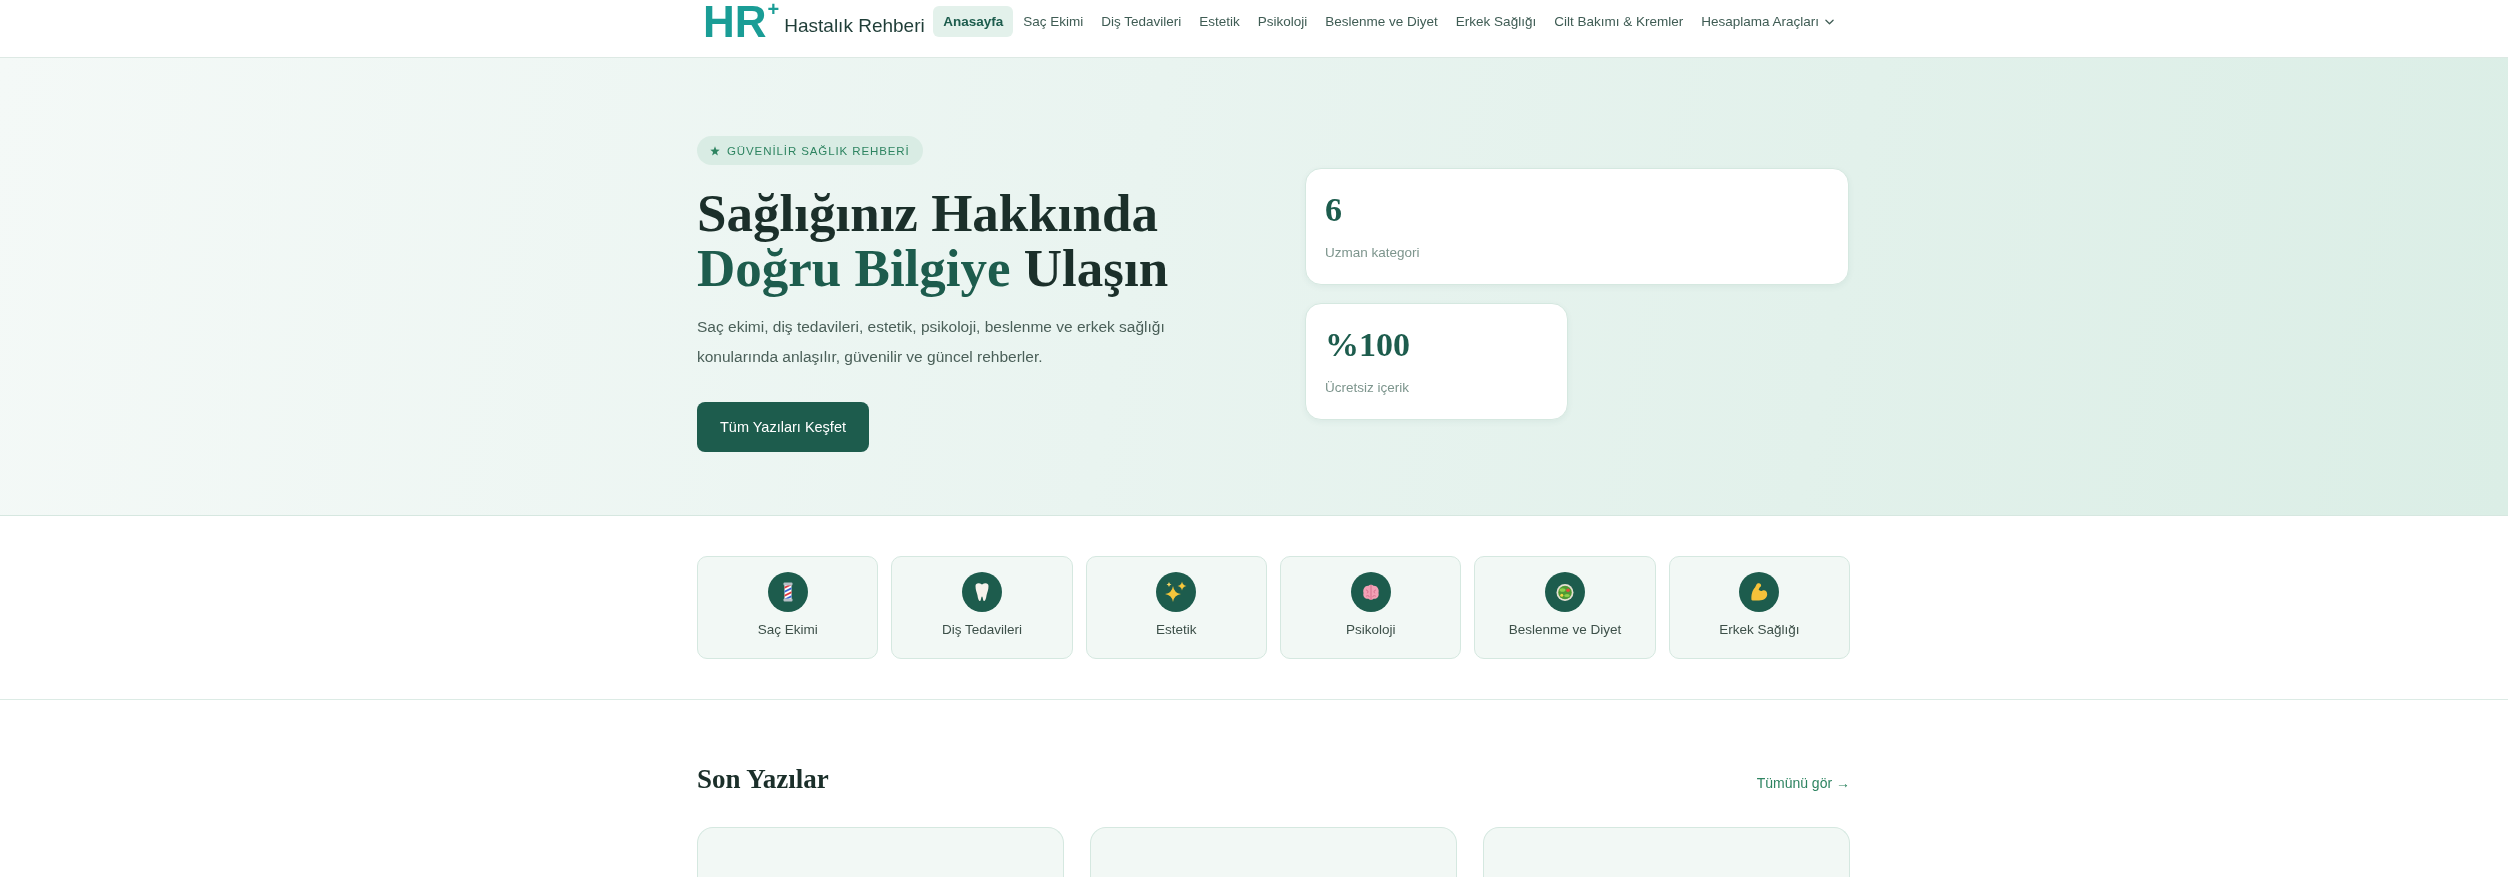  What do you see at coordinates (1370, 592) in the screenshot?
I see `brain-icon` at bounding box center [1370, 592].